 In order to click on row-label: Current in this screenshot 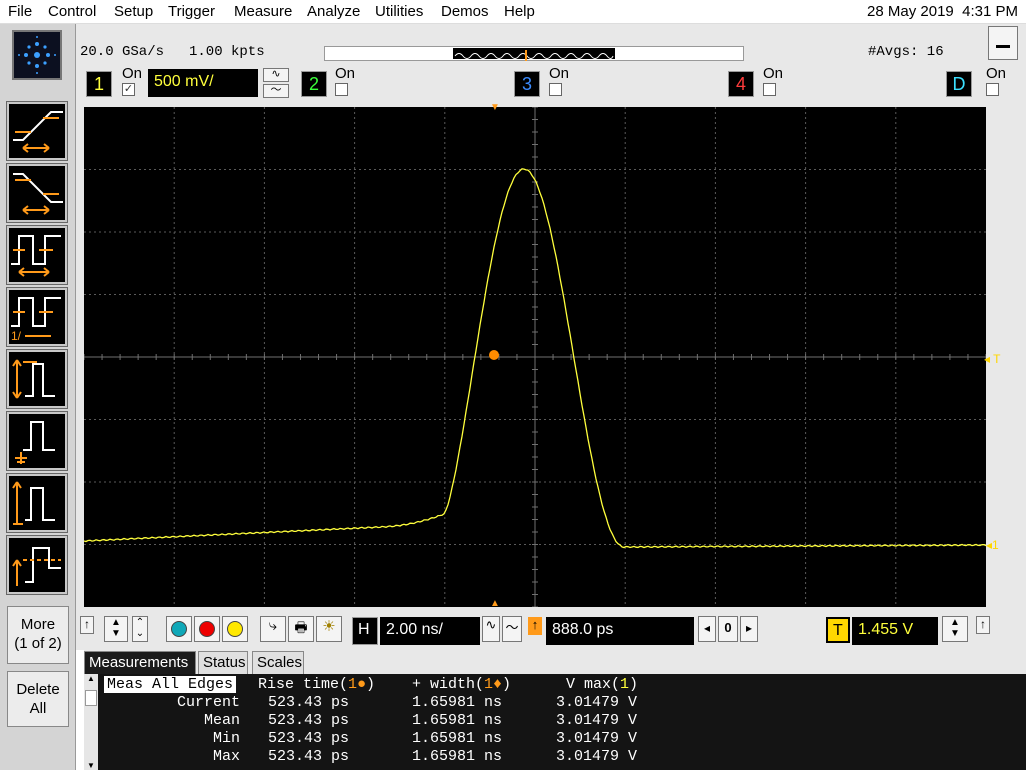, I will do `click(208, 702)`.